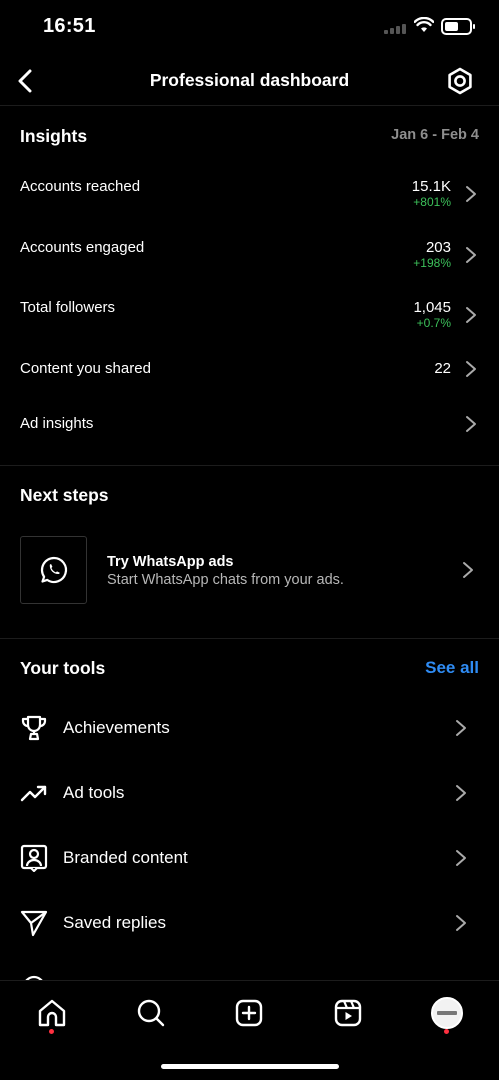 The width and height of the screenshot is (499, 1080). Describe the element at coordinates (94, 792) in the screenshot. I see `tool-label: Ad tools` at that location.